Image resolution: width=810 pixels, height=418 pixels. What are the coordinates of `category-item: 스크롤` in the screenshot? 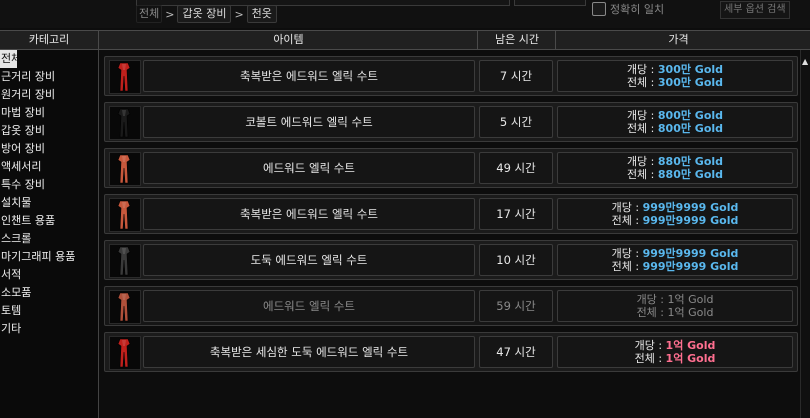 It's located at (49, 239).